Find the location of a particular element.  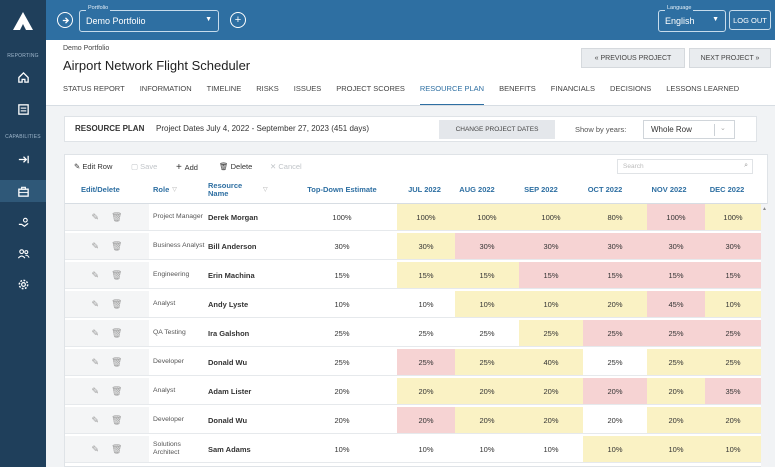

add-portfolio-plus-icon: + is located at coordinates (238, 20).